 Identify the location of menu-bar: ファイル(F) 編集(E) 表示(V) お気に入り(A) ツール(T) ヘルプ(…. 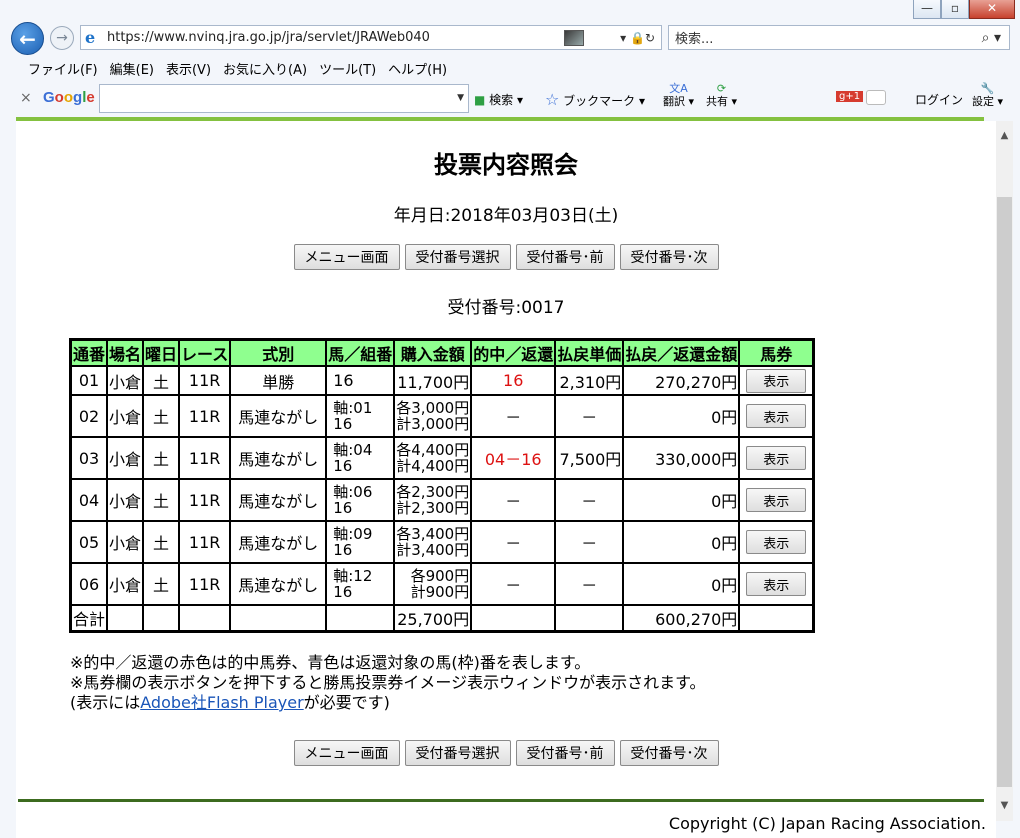
(510, 67).